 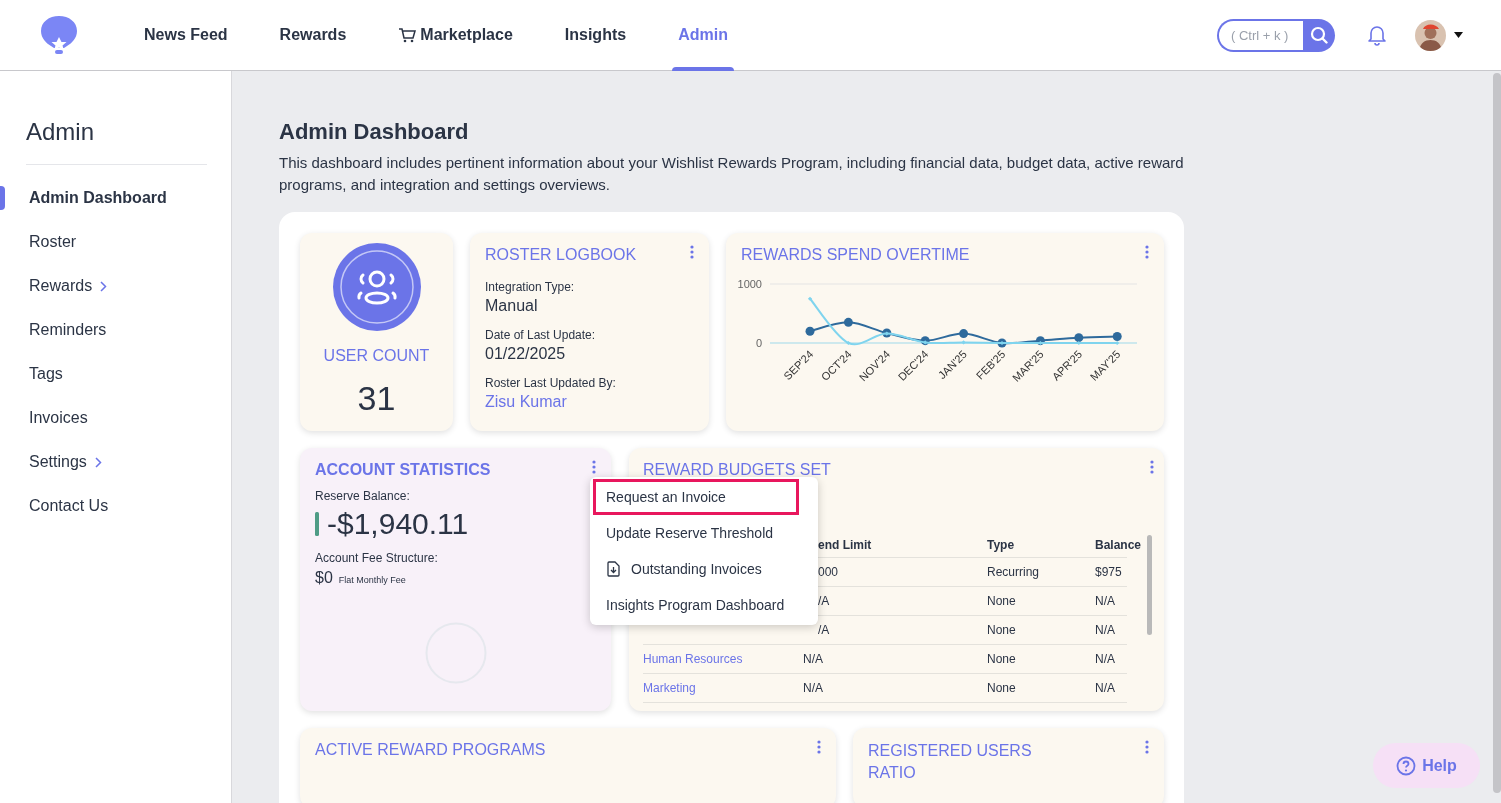 I want to click on nav-tab: News Feed, so click(x=186, y=35).